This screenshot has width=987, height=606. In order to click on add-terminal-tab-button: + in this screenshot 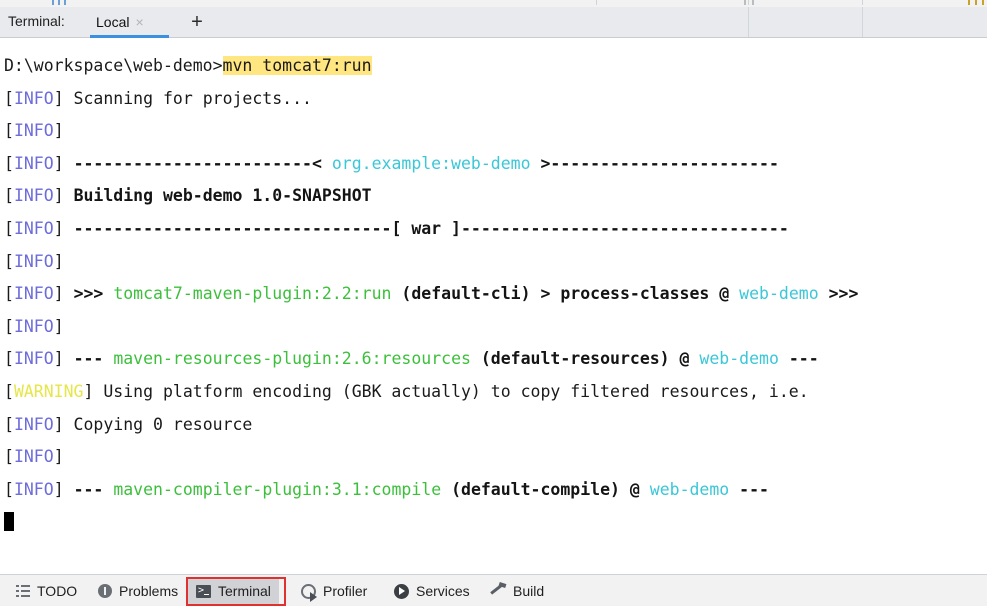, I will do `click(197, 22)`.